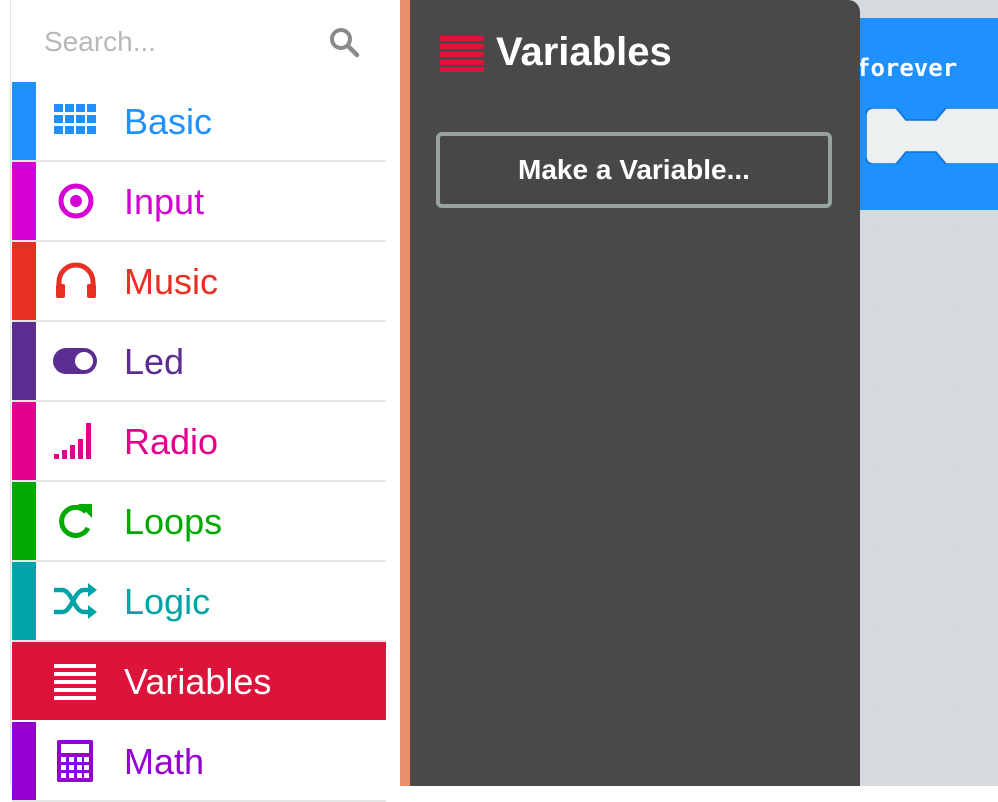 The image size is (998, 802). What do you see at coordinates (344, 42) in the screenshot?
I see `search-icon` at bounding box center [344, 42].